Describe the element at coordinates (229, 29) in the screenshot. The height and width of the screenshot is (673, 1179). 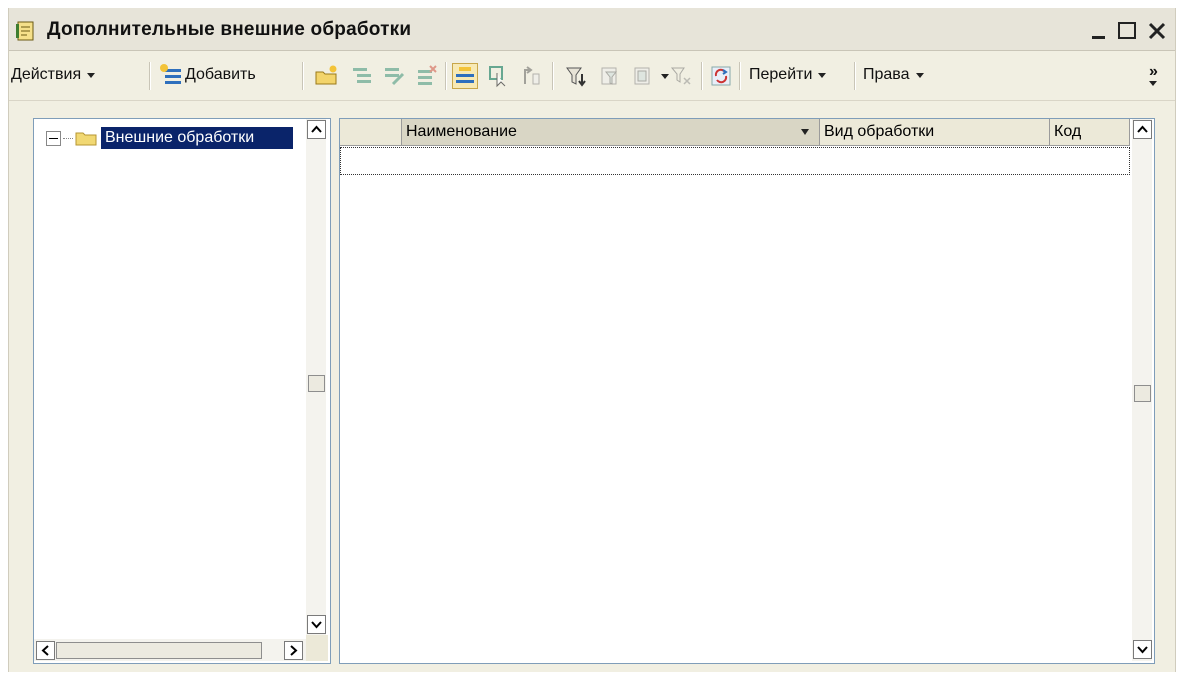
I see `window-title: Дополнительные внешние обработки` at that location.